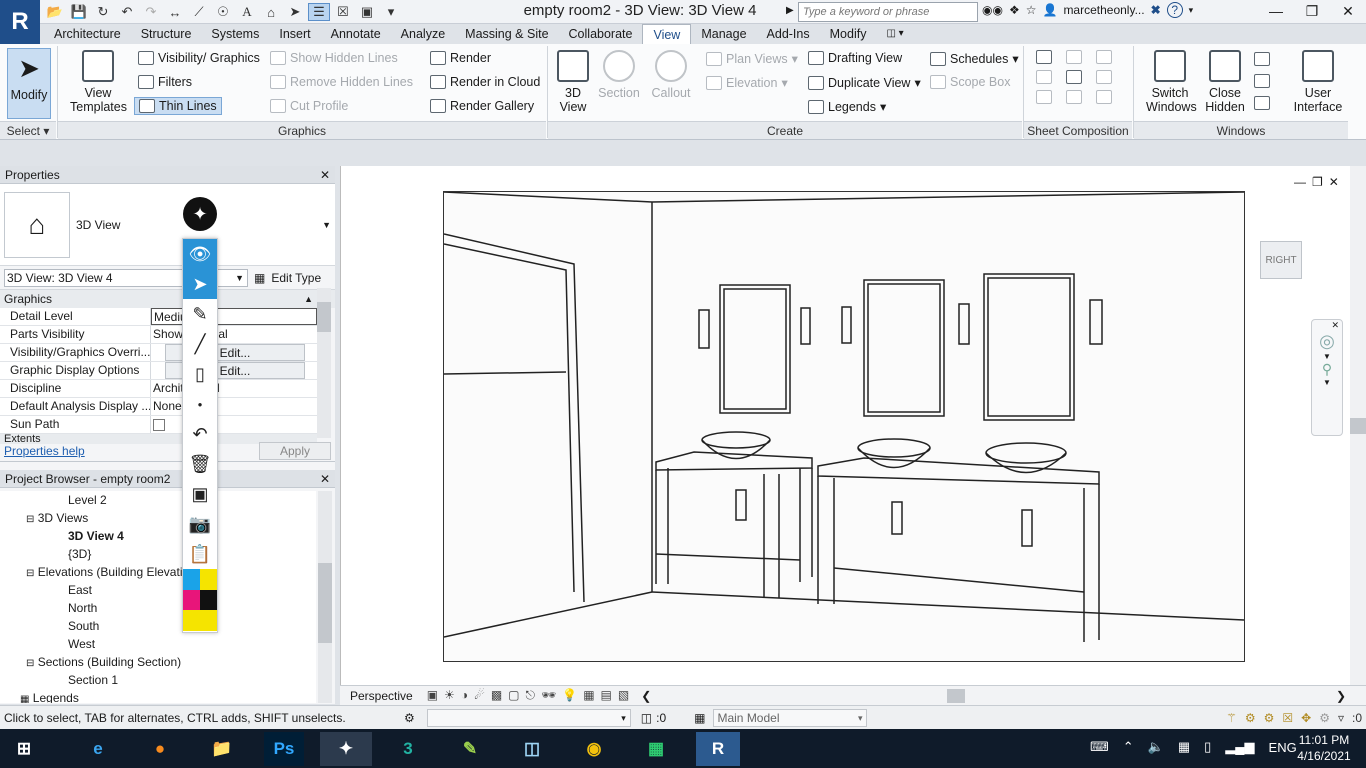 The image size is (1366, 768). Describe the element at coordinates (573, 82) in the screenshot. I see `3d-view-button: 3D View` at that location.